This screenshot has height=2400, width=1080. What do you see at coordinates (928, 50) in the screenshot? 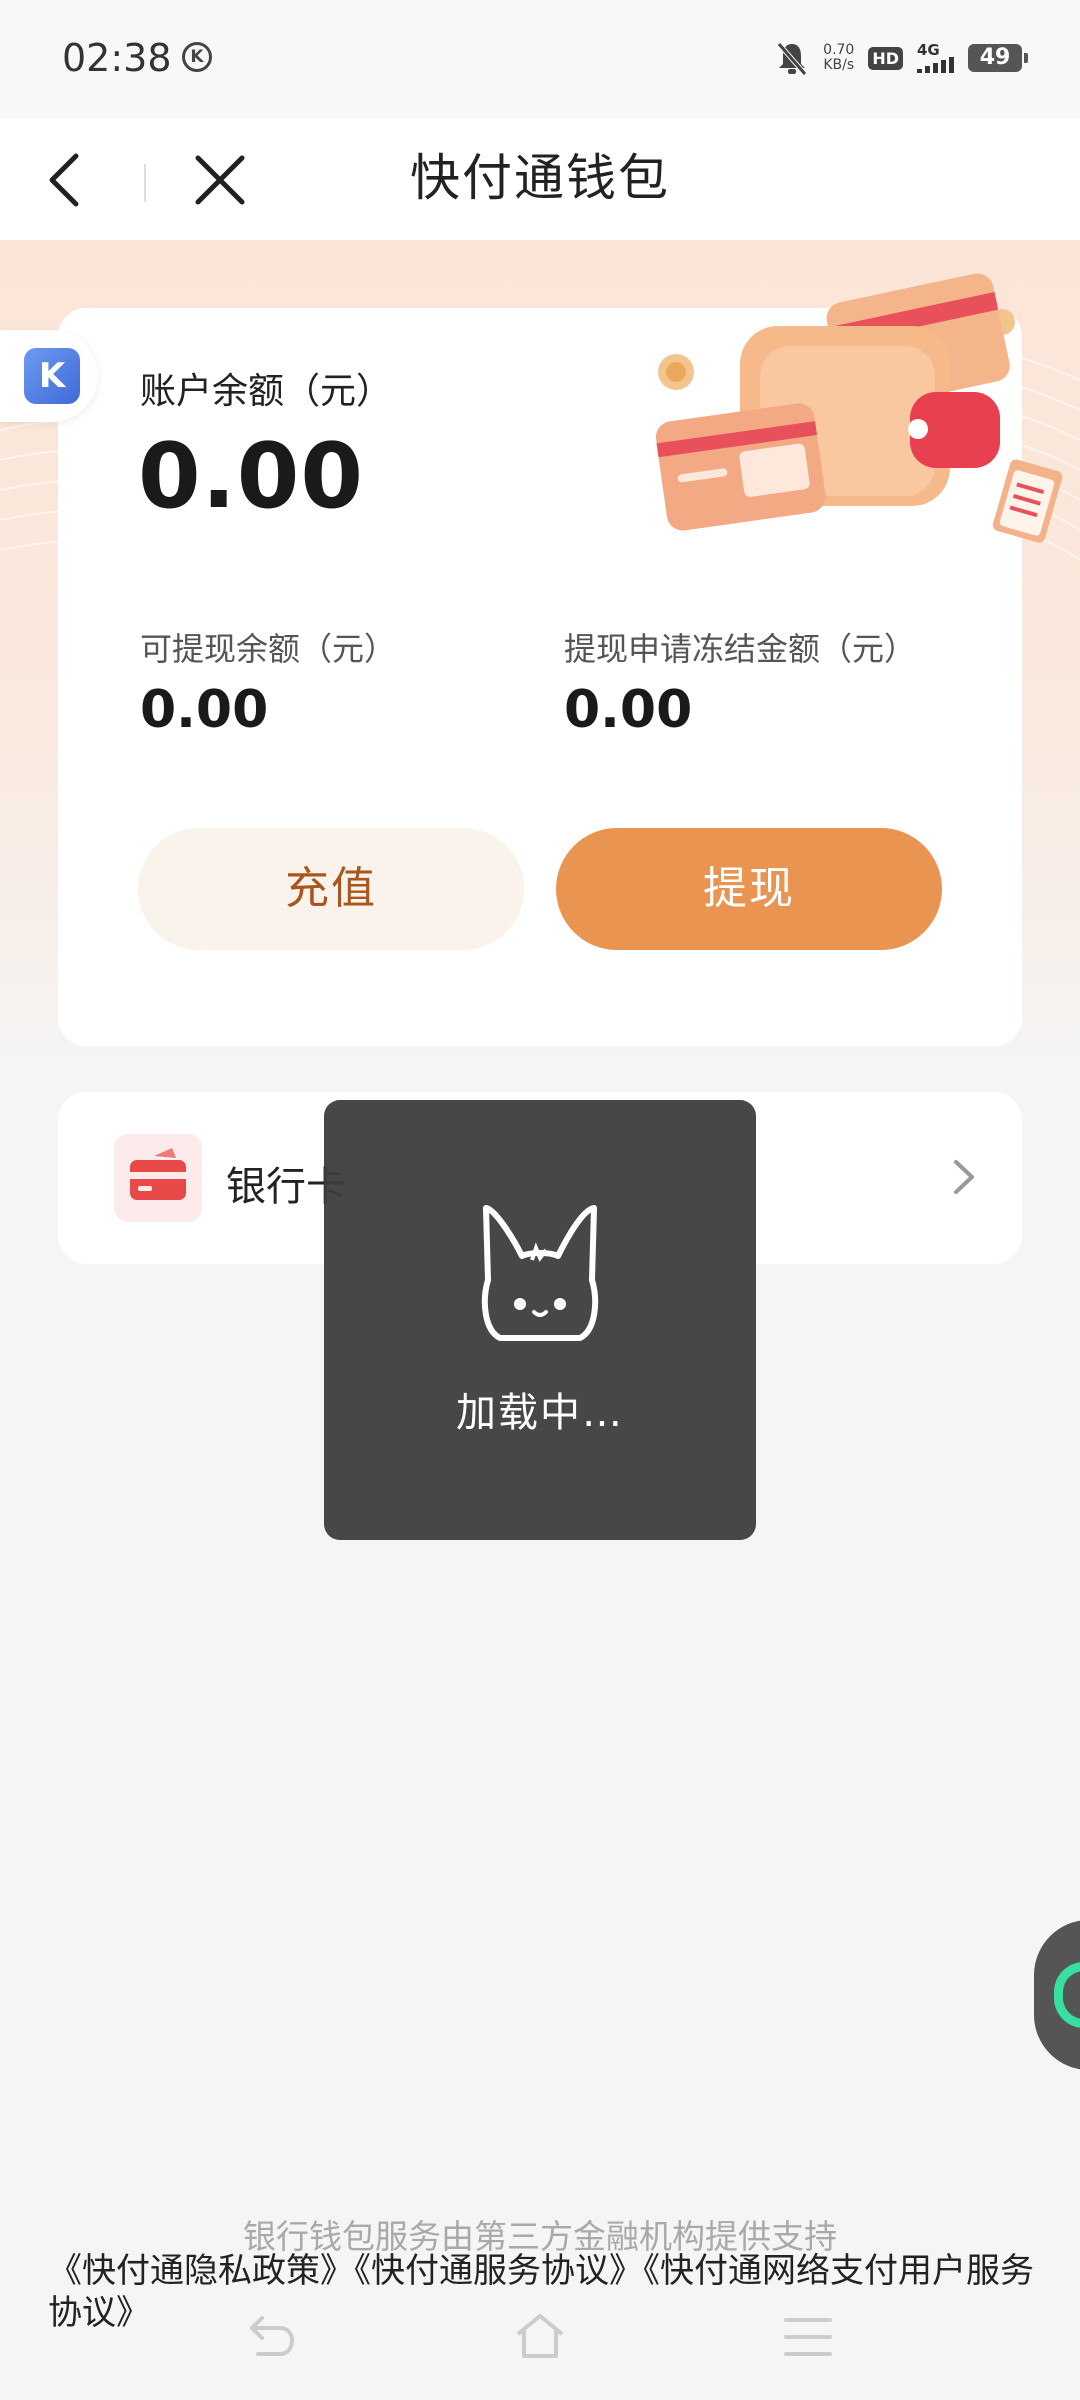
I see `network-type: 4G` at bounding box center [928, 50].